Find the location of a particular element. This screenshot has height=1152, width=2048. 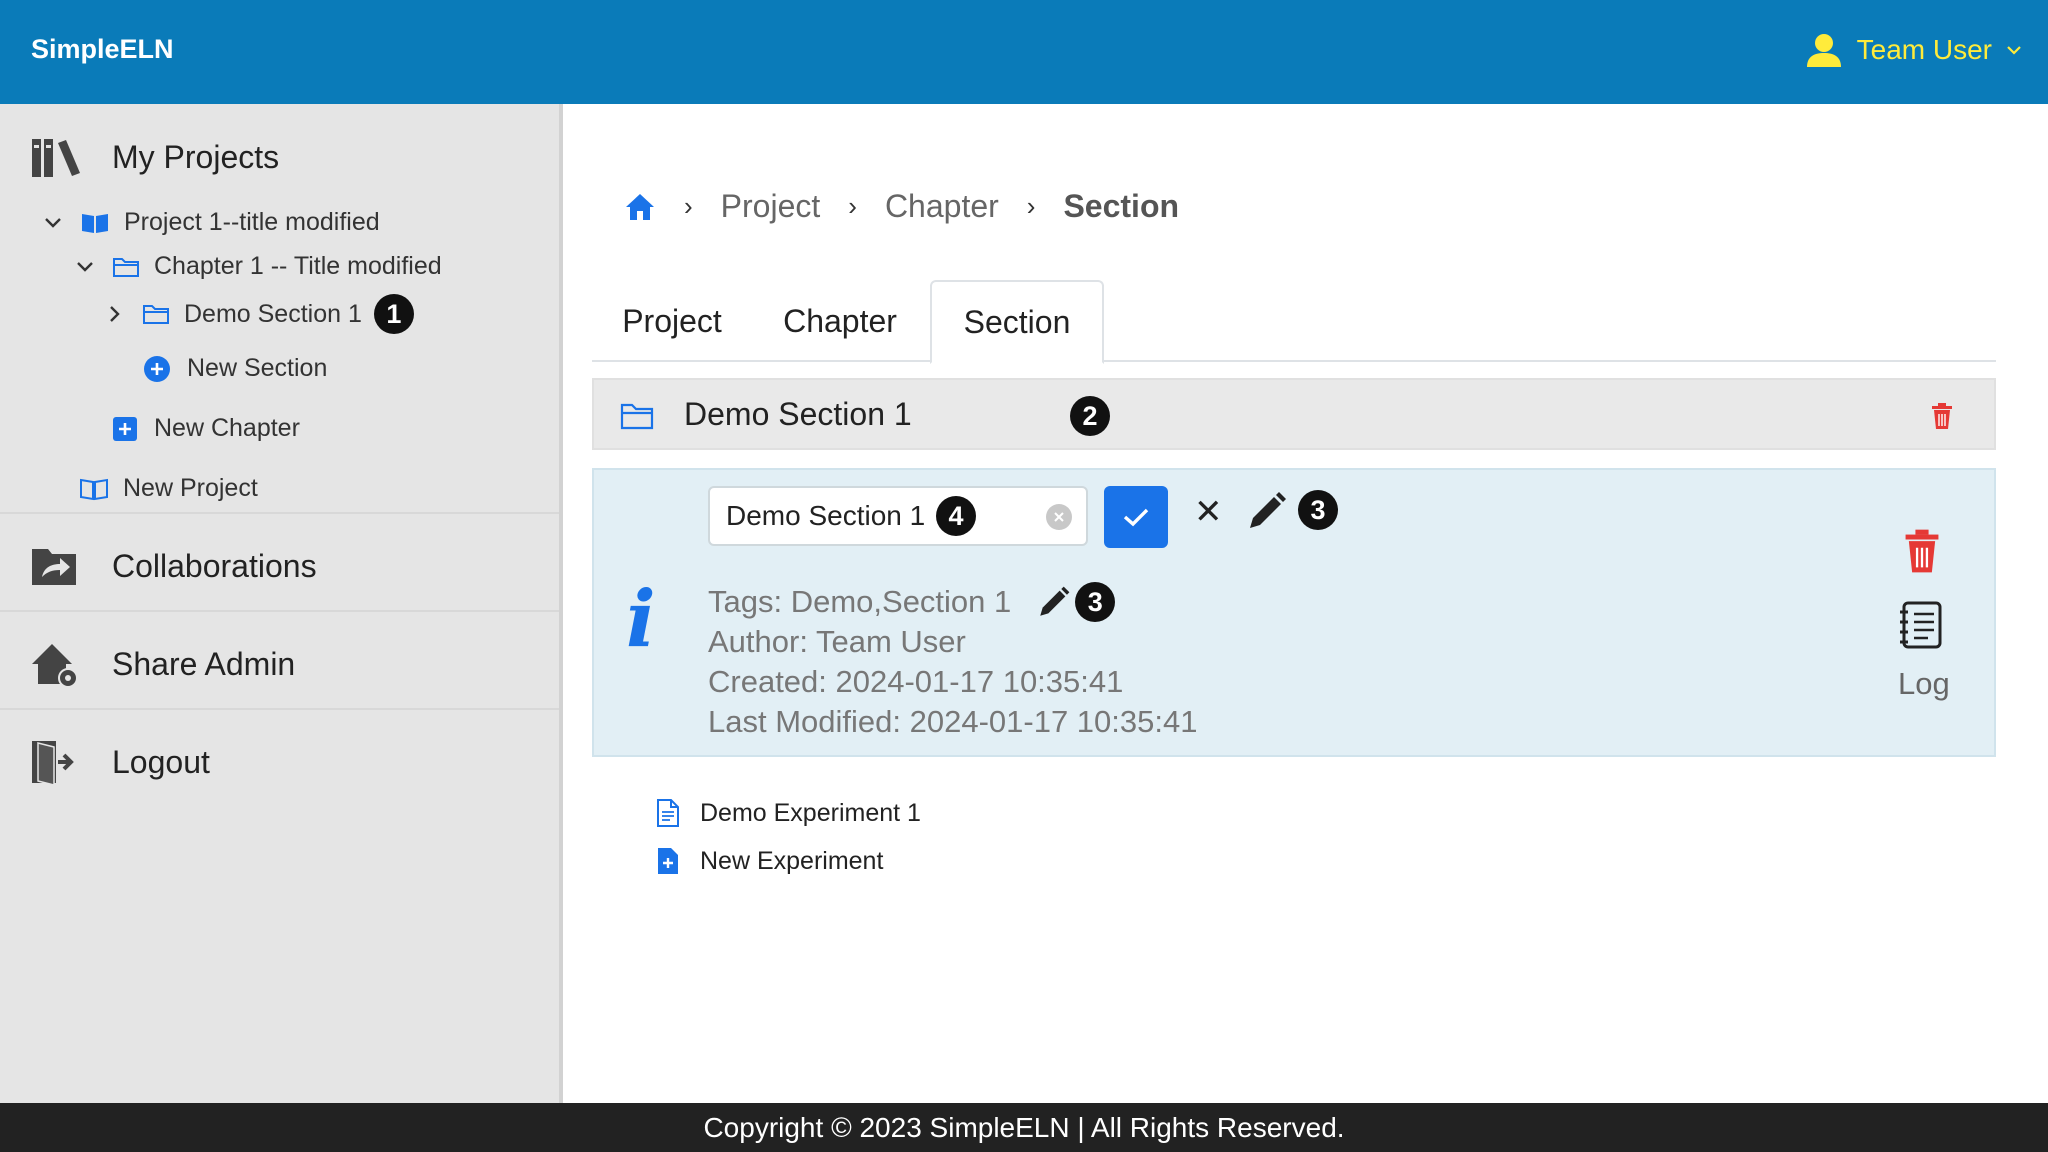

tree-label-chapter: Chapter 1 -- Title modified is located at coordinates (298, 266).